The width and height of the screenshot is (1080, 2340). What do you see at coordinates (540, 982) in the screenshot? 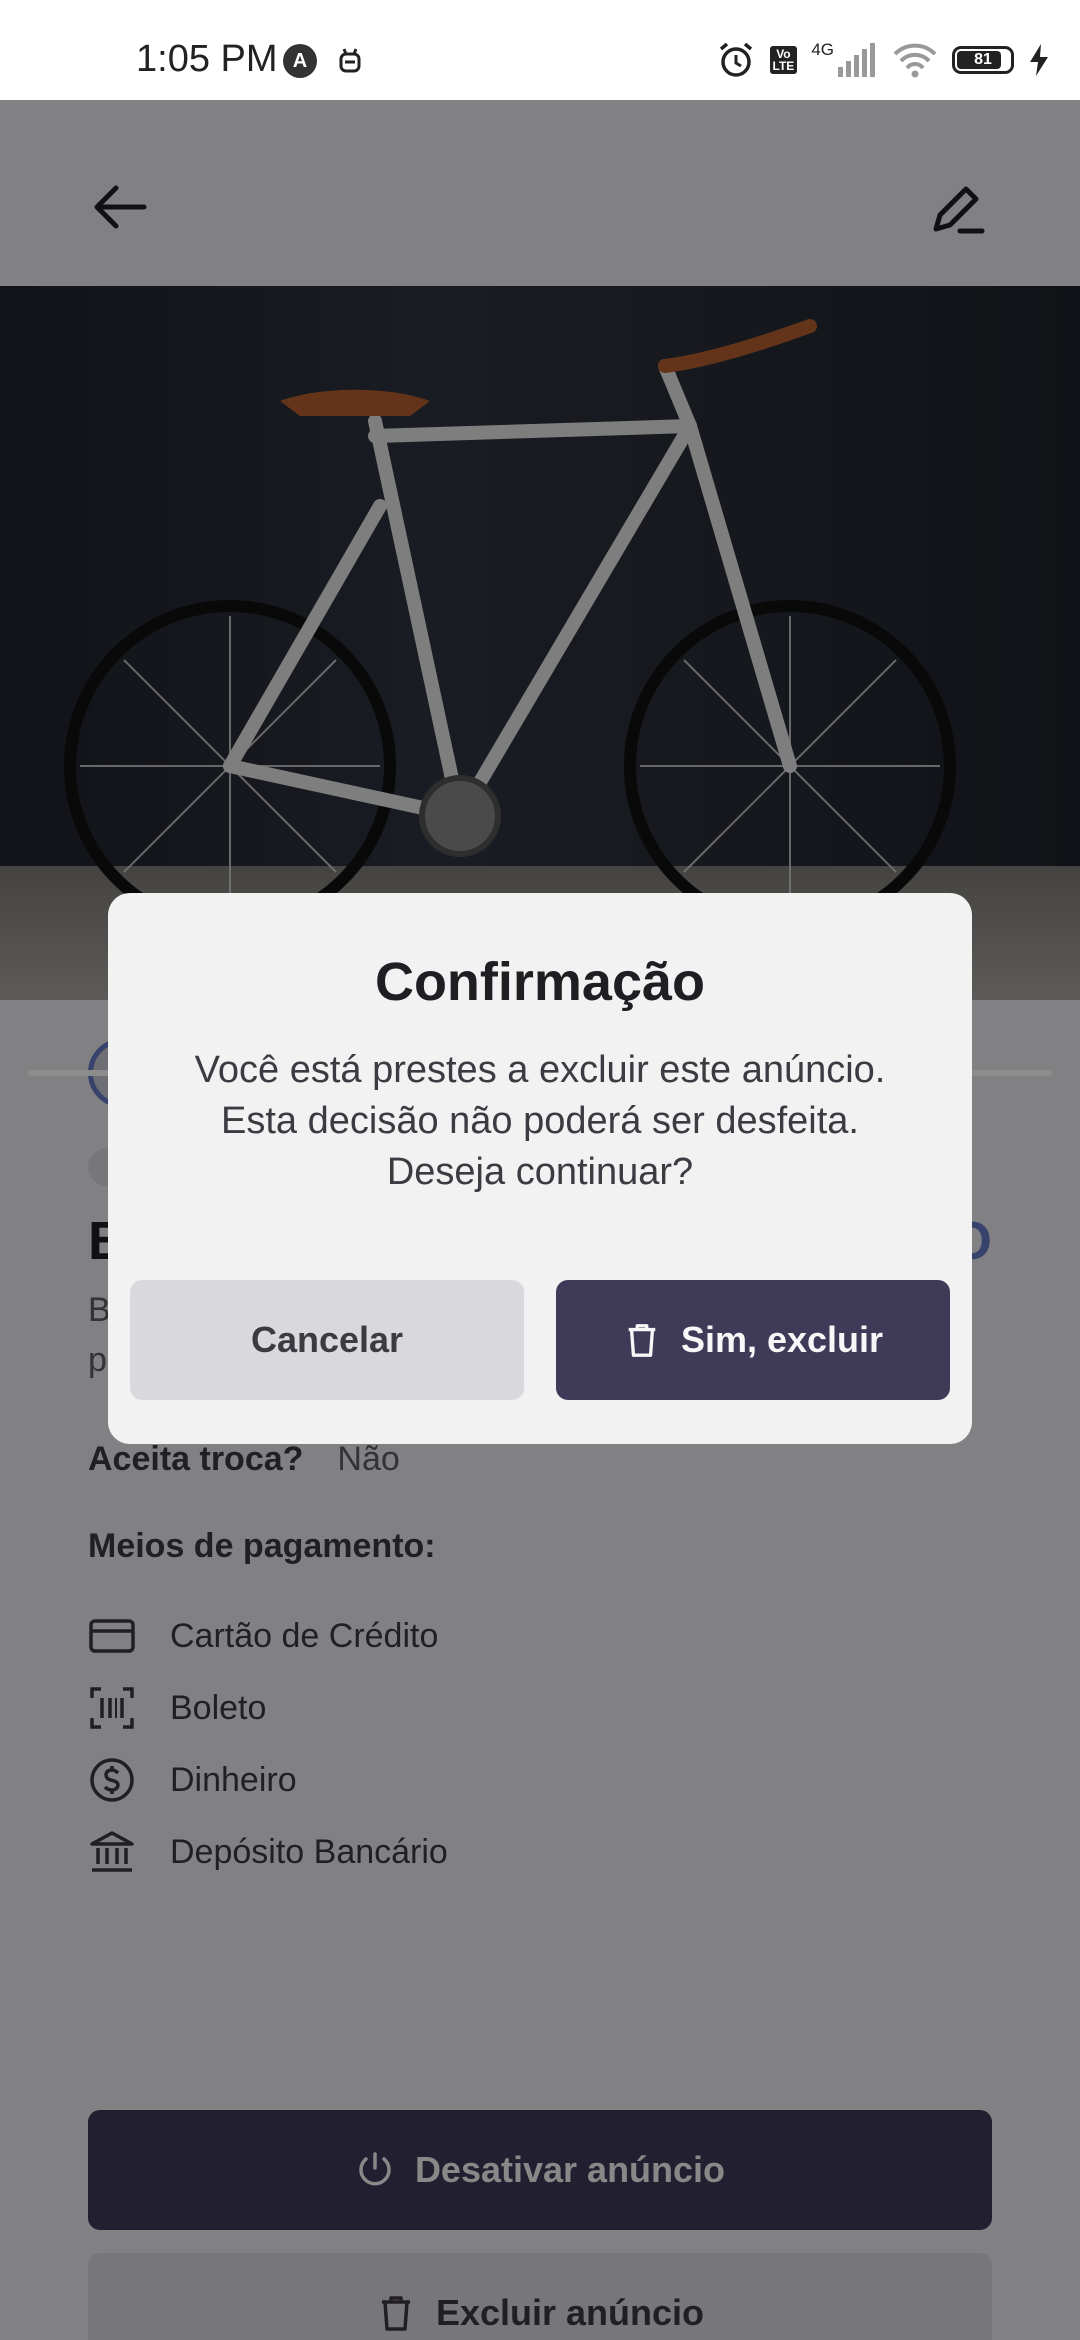
I see `dialog-title: Confirmação` at bounding box center [540, 982].